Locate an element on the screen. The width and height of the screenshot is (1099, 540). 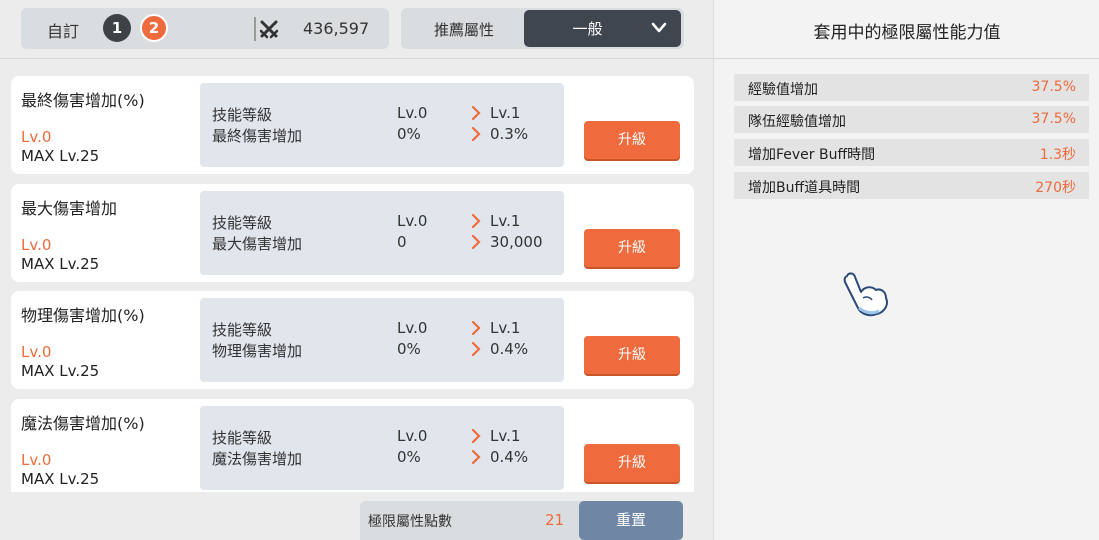
skill-stat-box: 技能等級 Lv.0 Lv.1 最終傷害增加 0% 0.3% is located at coordinates (382, 125).